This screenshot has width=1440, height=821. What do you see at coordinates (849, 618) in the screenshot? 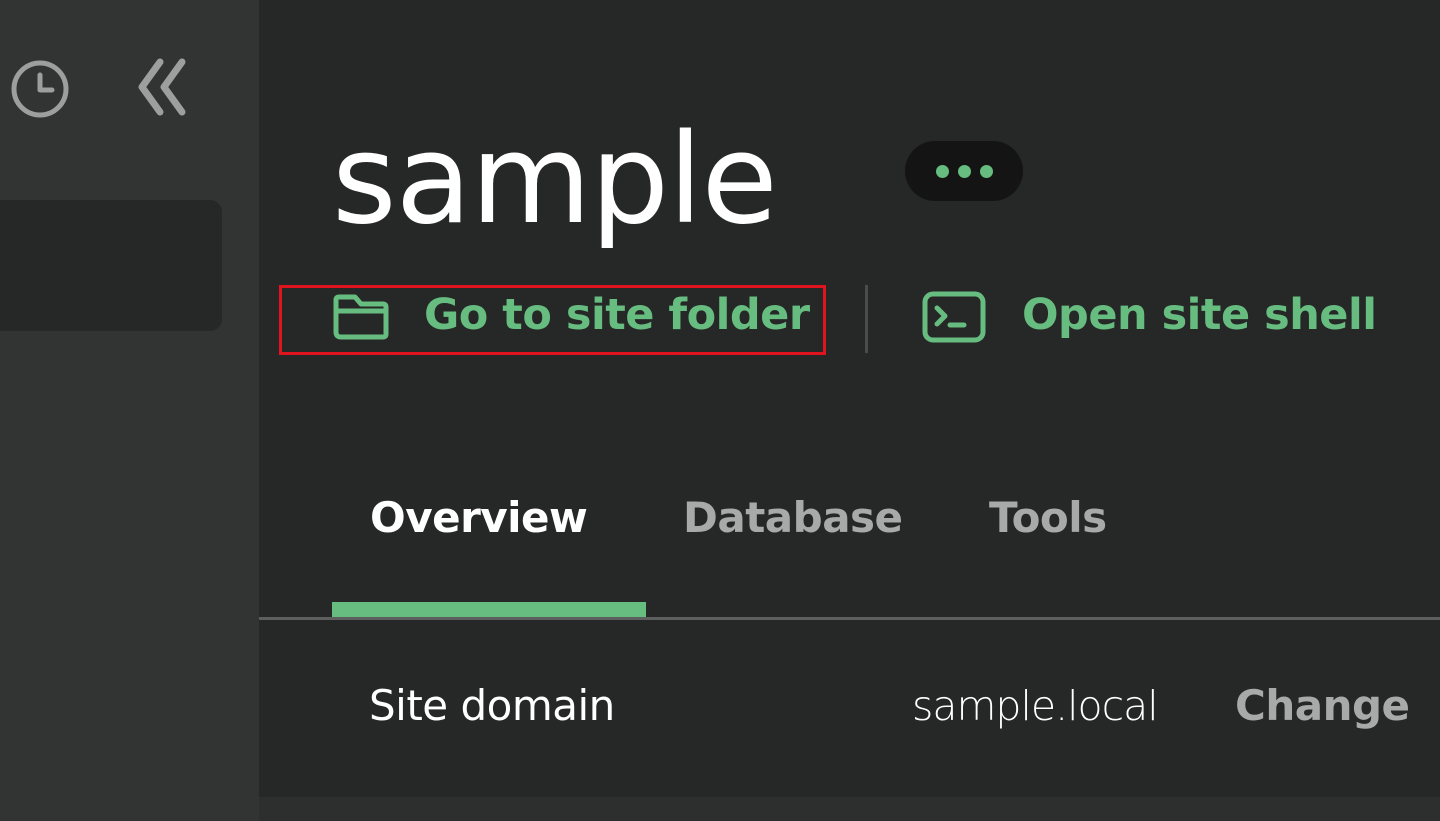
I see `tabs-divider` at bounding box center [849, 618].